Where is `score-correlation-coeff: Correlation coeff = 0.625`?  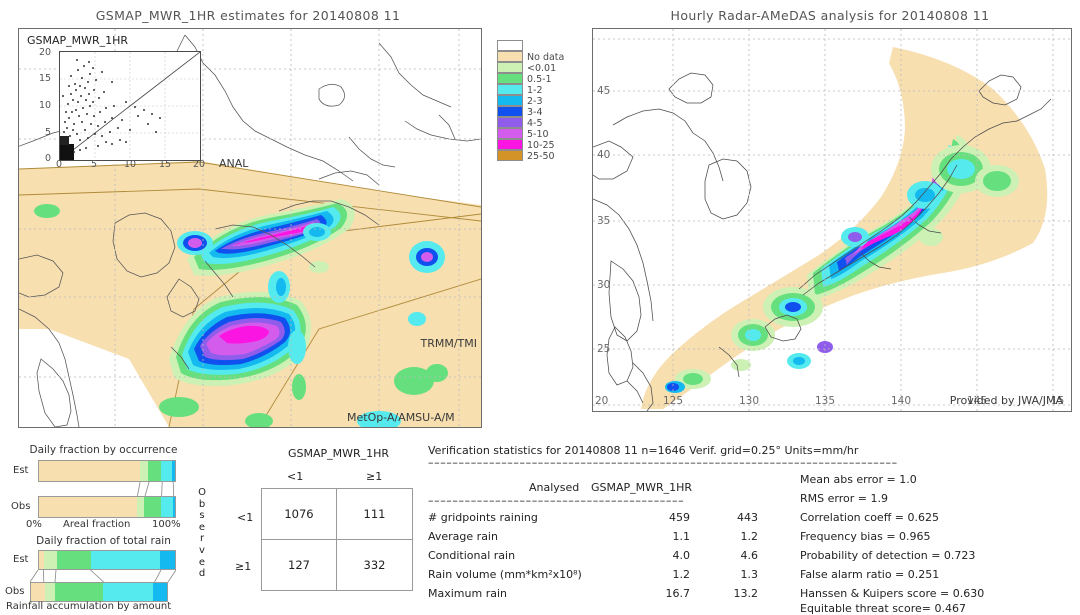 score-correlation-coeff: Correlation coeff = 0.625 is located at coordinates (869, 517).